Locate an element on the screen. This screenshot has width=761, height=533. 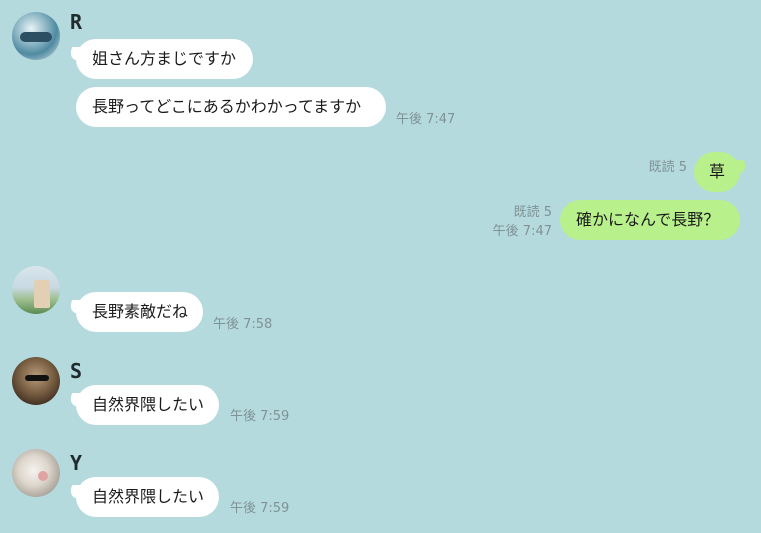
message-bubble: 姐さん方まじですか is located at coordinates (164, 59).